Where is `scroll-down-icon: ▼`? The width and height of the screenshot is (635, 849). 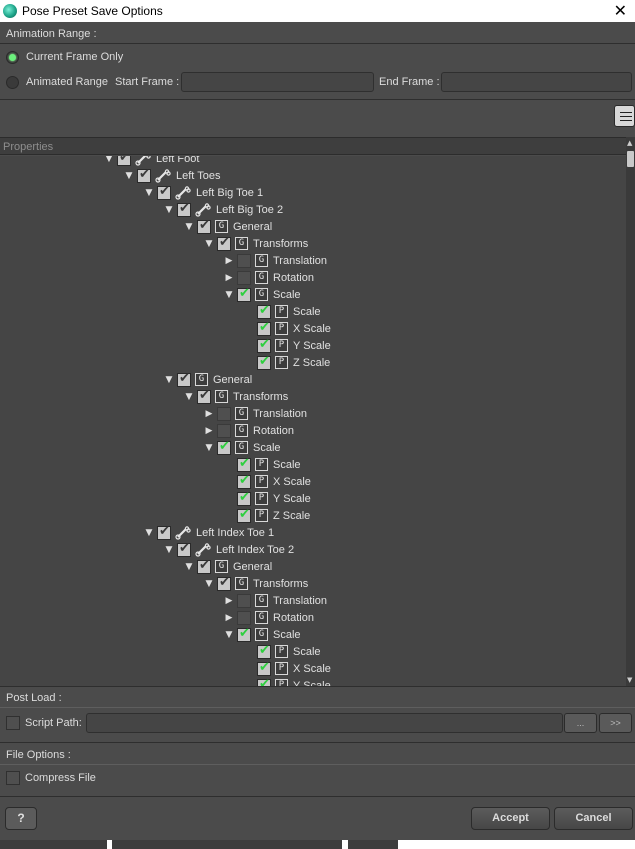
scroll-down-icon: ▼ is located at coordinates (629, 680).